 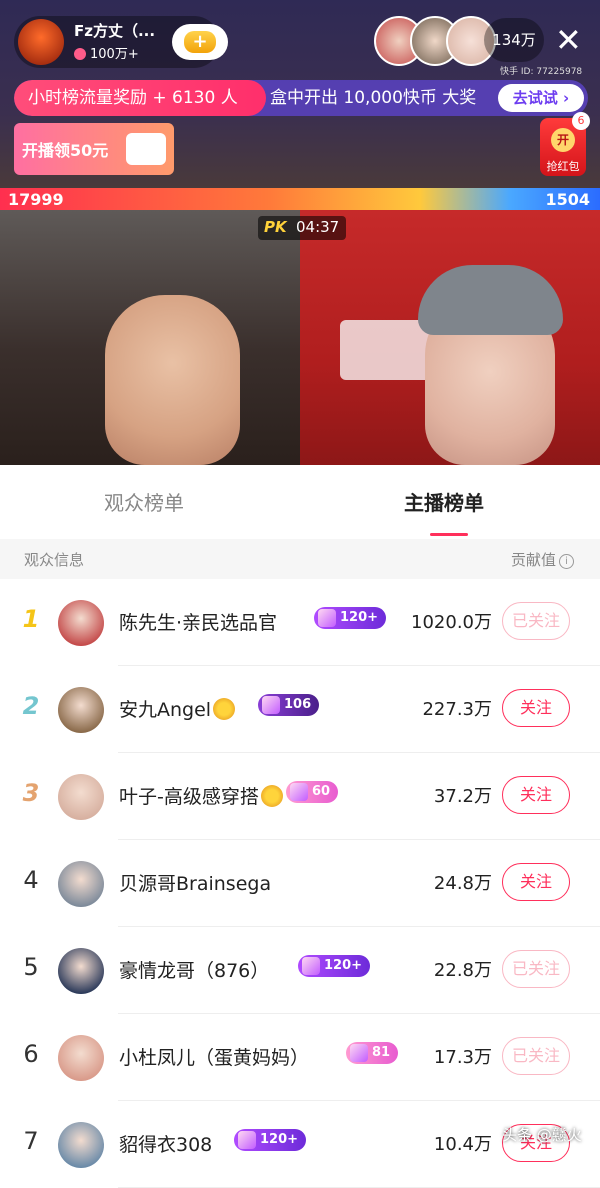 I want to click on anchor-likes-value: 100万+, so click(x=114, y=54).